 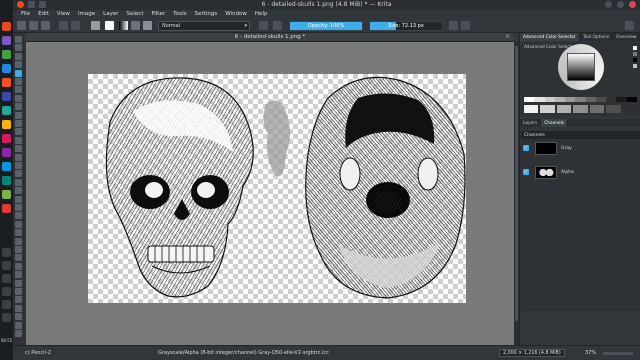 I want to click on multibrush-tool-icon, so click(x=18, y=149).